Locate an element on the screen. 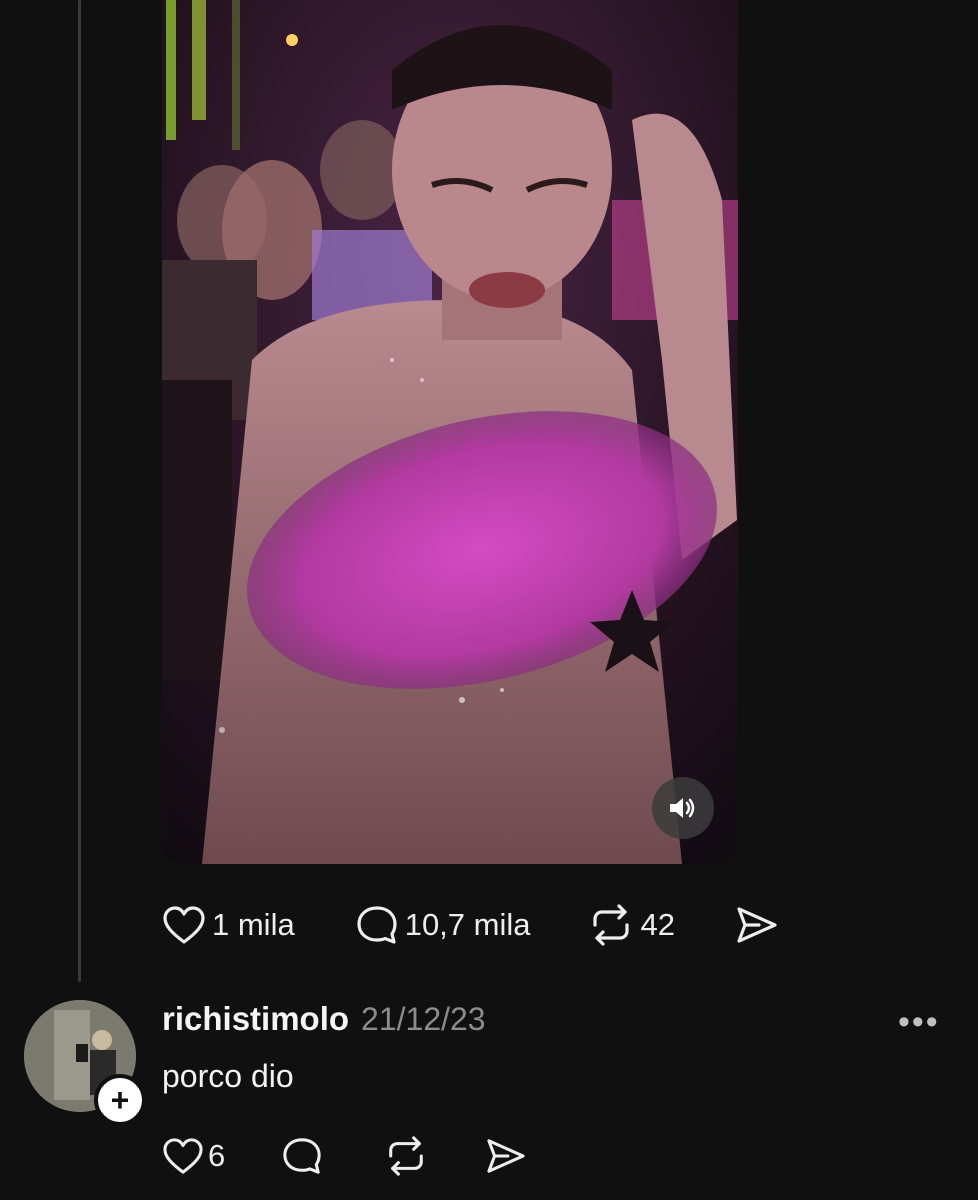 The image size is (978, 1200). reply-header: richistimolo 21/12/23 is located at coordinates (324, 1022).